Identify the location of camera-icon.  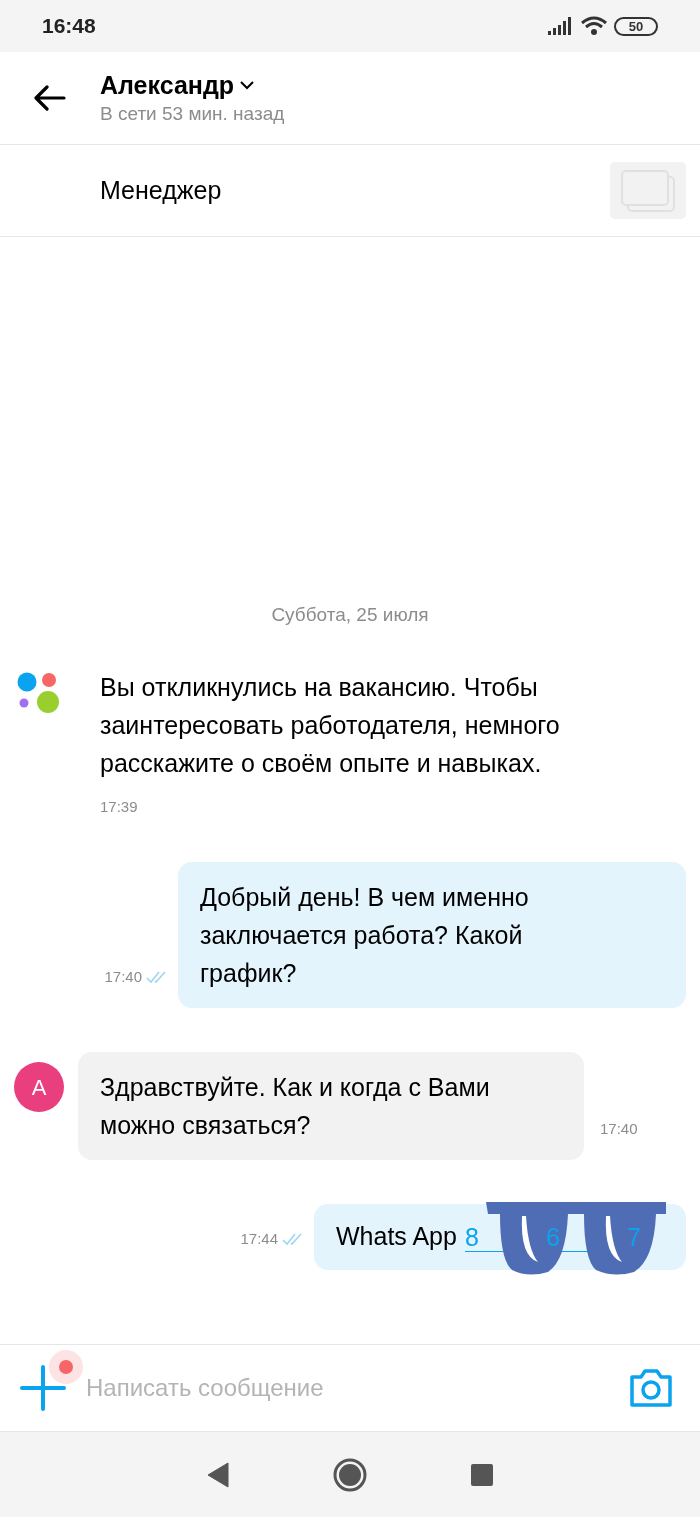
(651, 1388).